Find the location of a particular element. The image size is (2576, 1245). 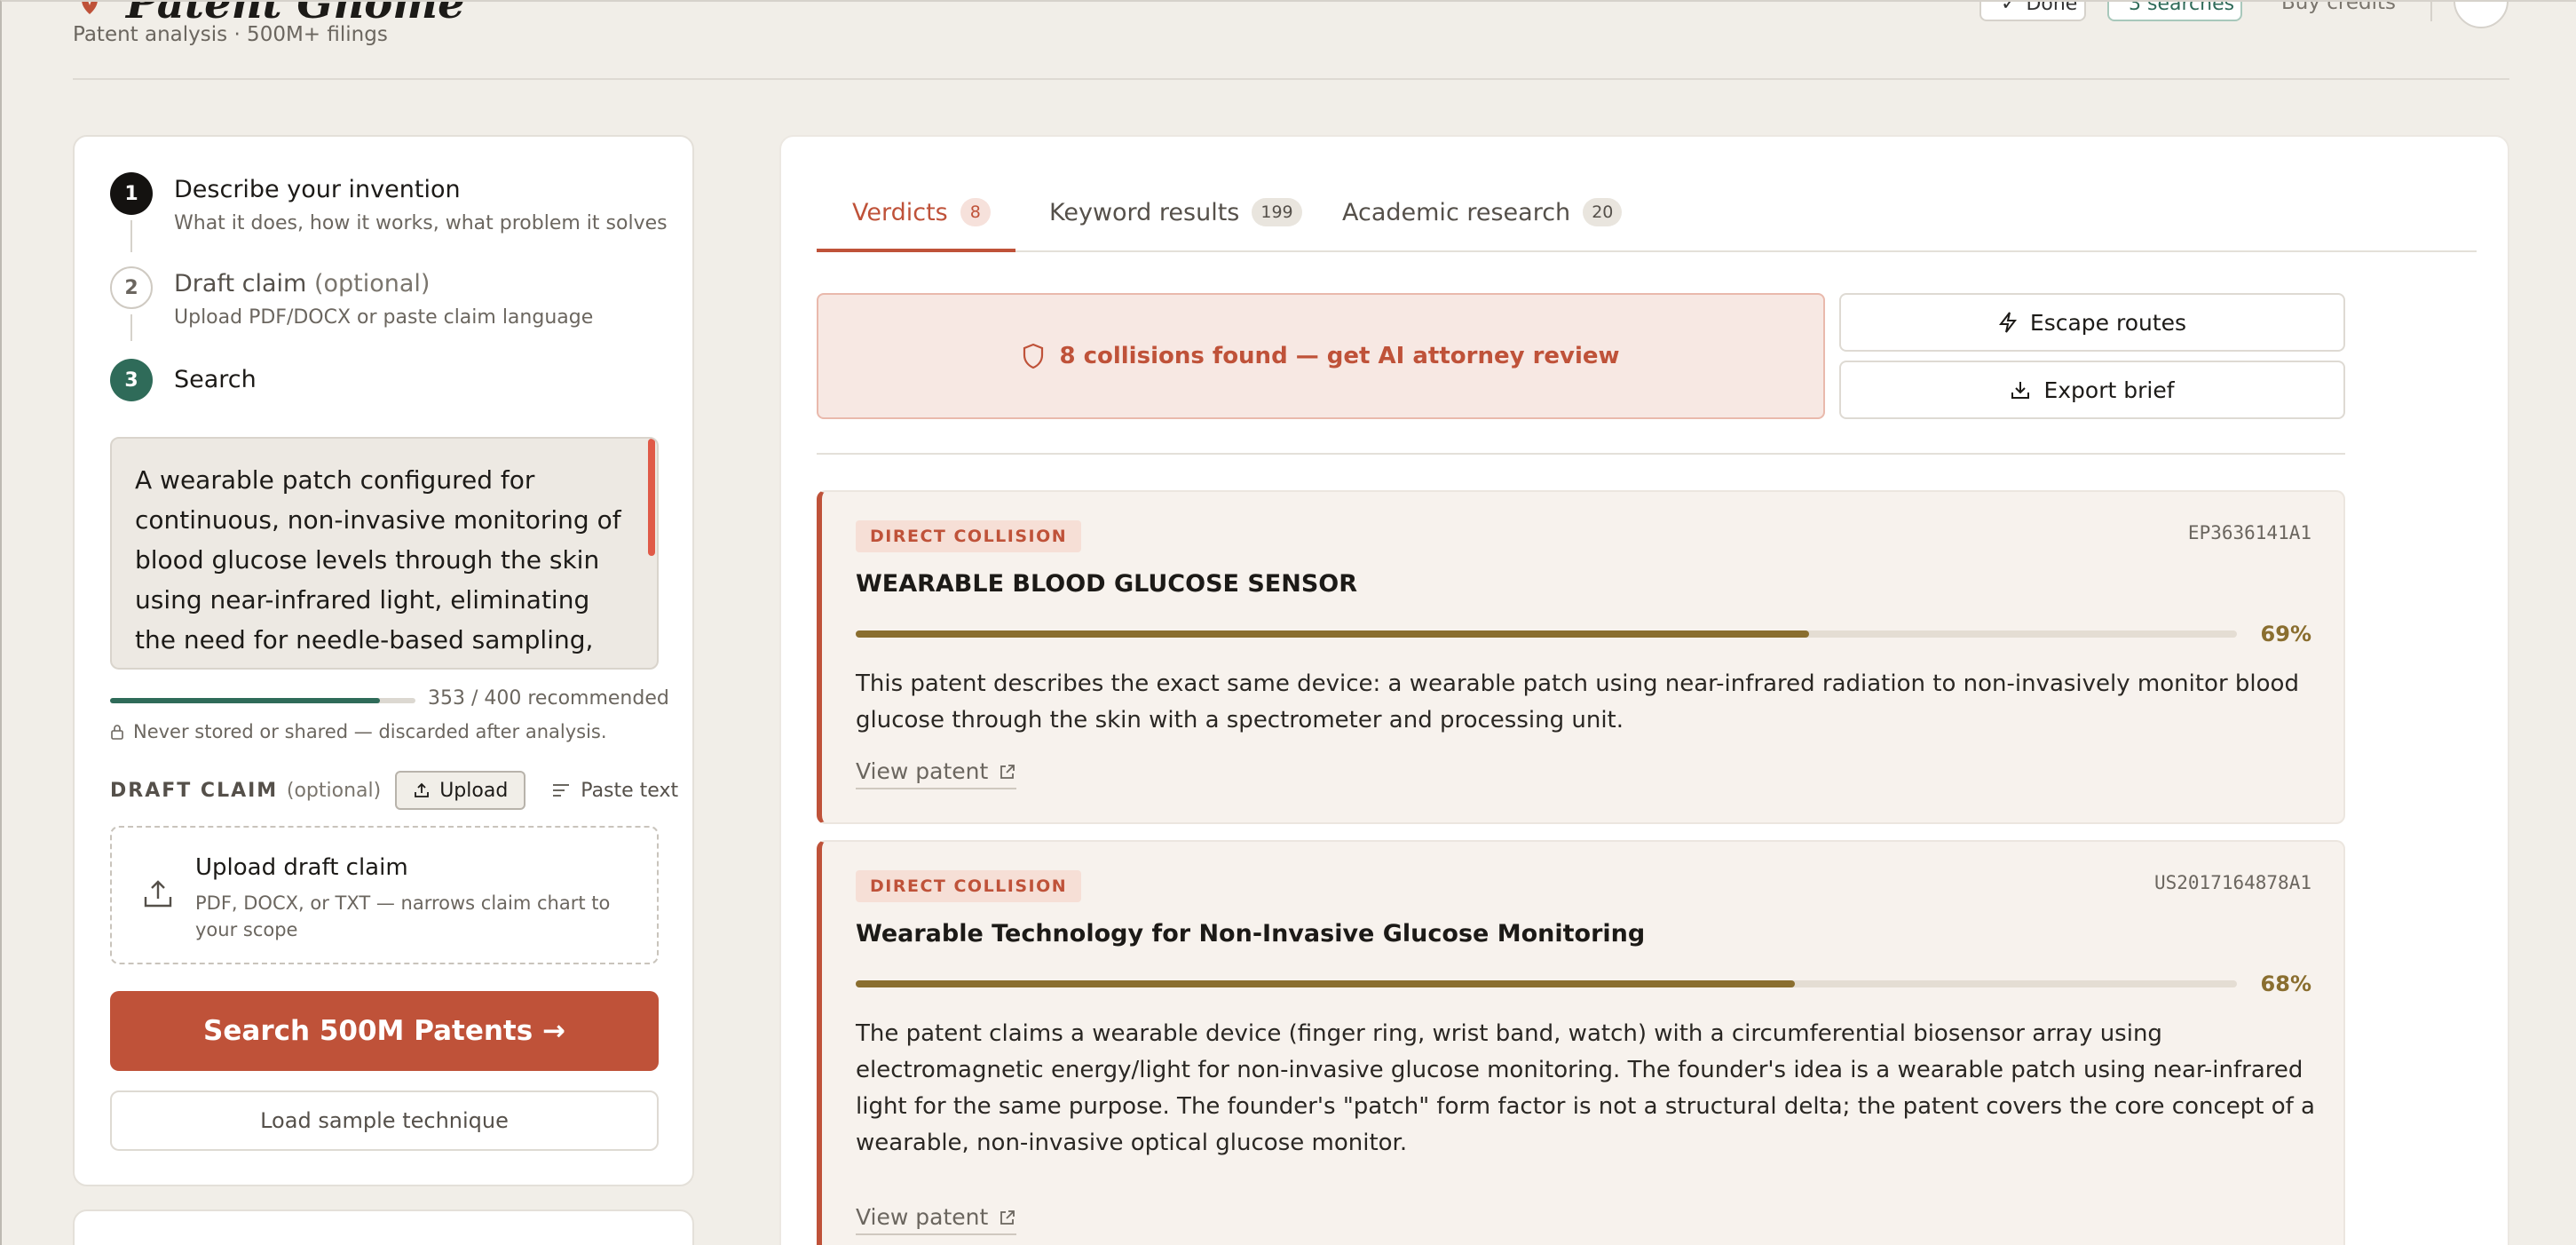

load-sample-button: Load sample technique is located at coordinates (384, 1120).